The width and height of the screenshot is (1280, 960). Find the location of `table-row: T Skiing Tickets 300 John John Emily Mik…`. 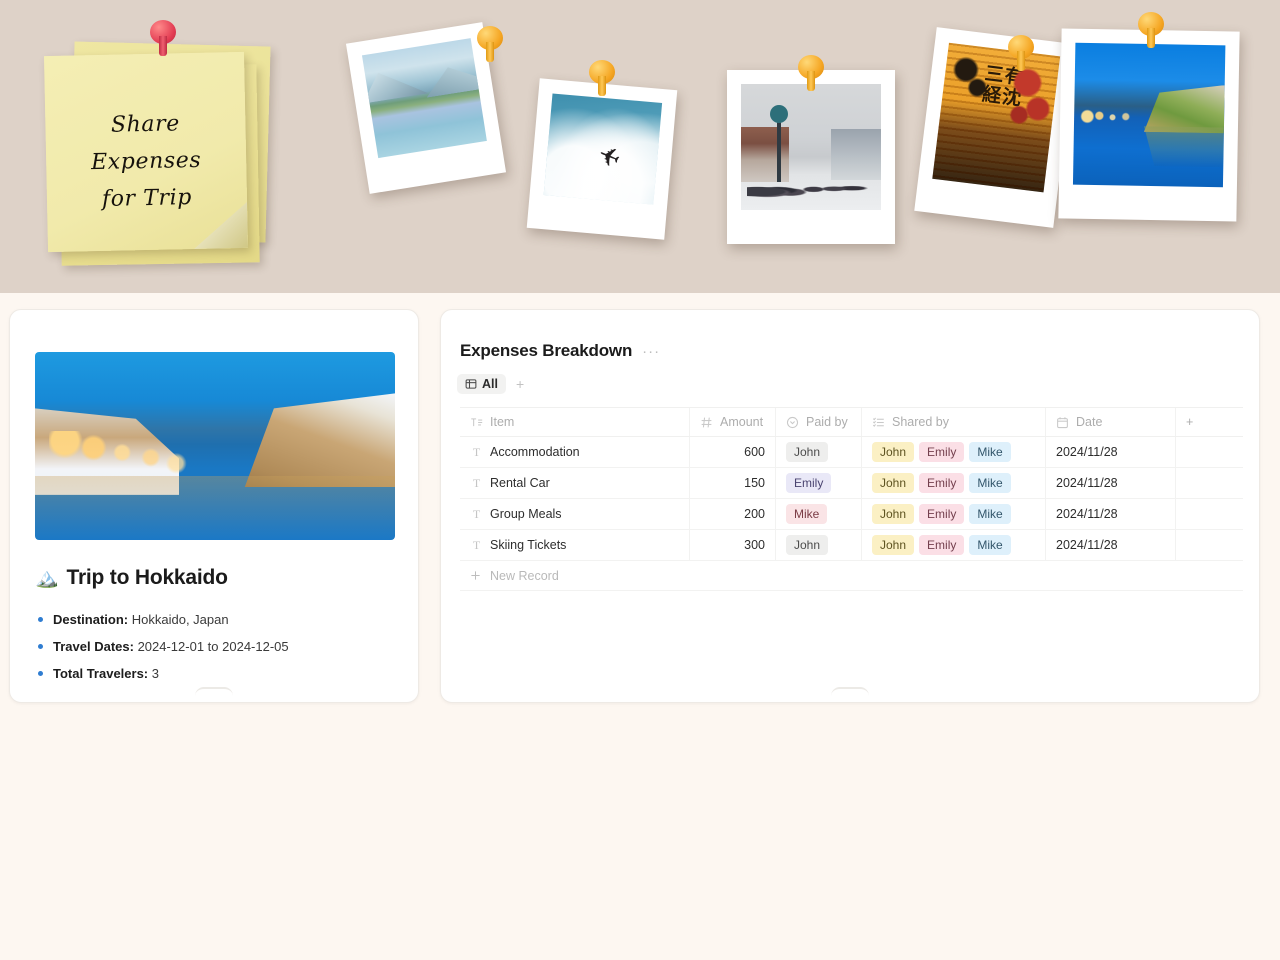

table-row: T Skiing Tickets 300 John John Emily Mik… is located at coordinates (851, 545).